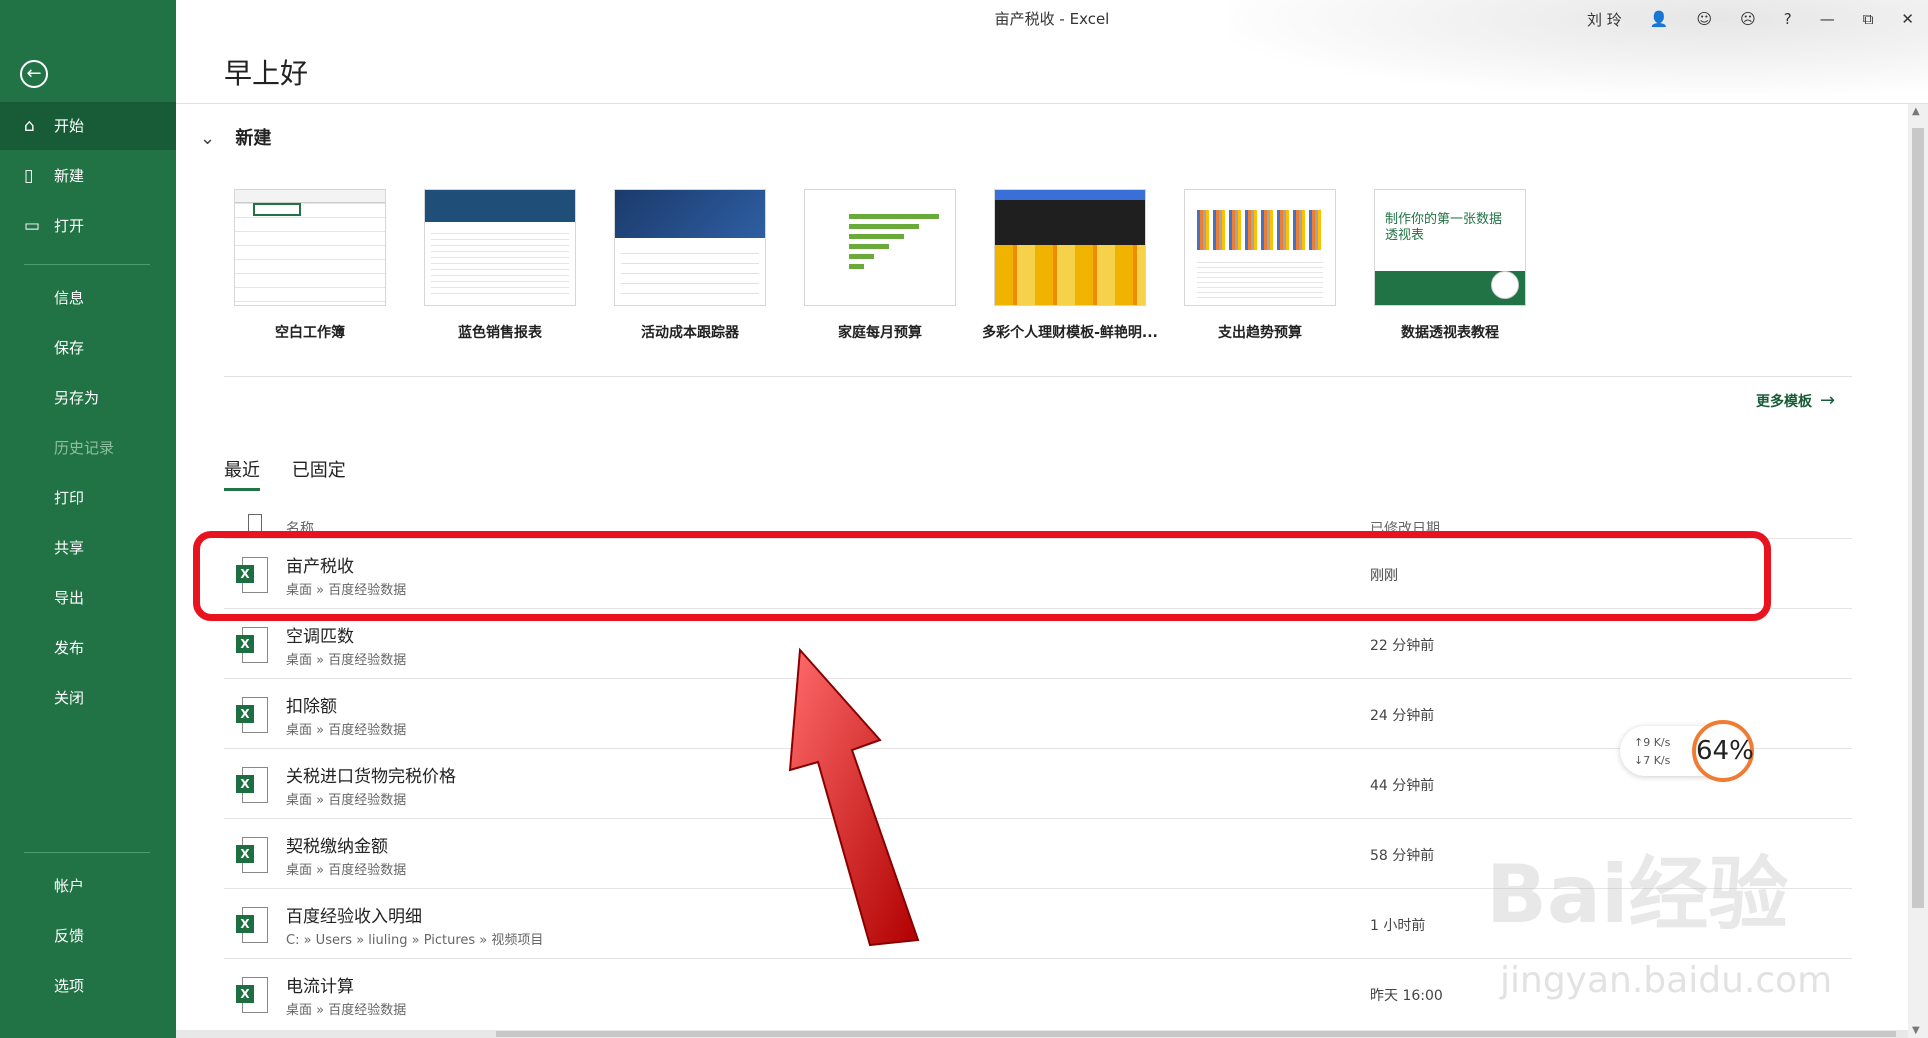  What do you see at coordinates (1916, 1030) in the screenshot?
I see `scroll-down-icon: ▼` at bounding box center [1916, 1030].